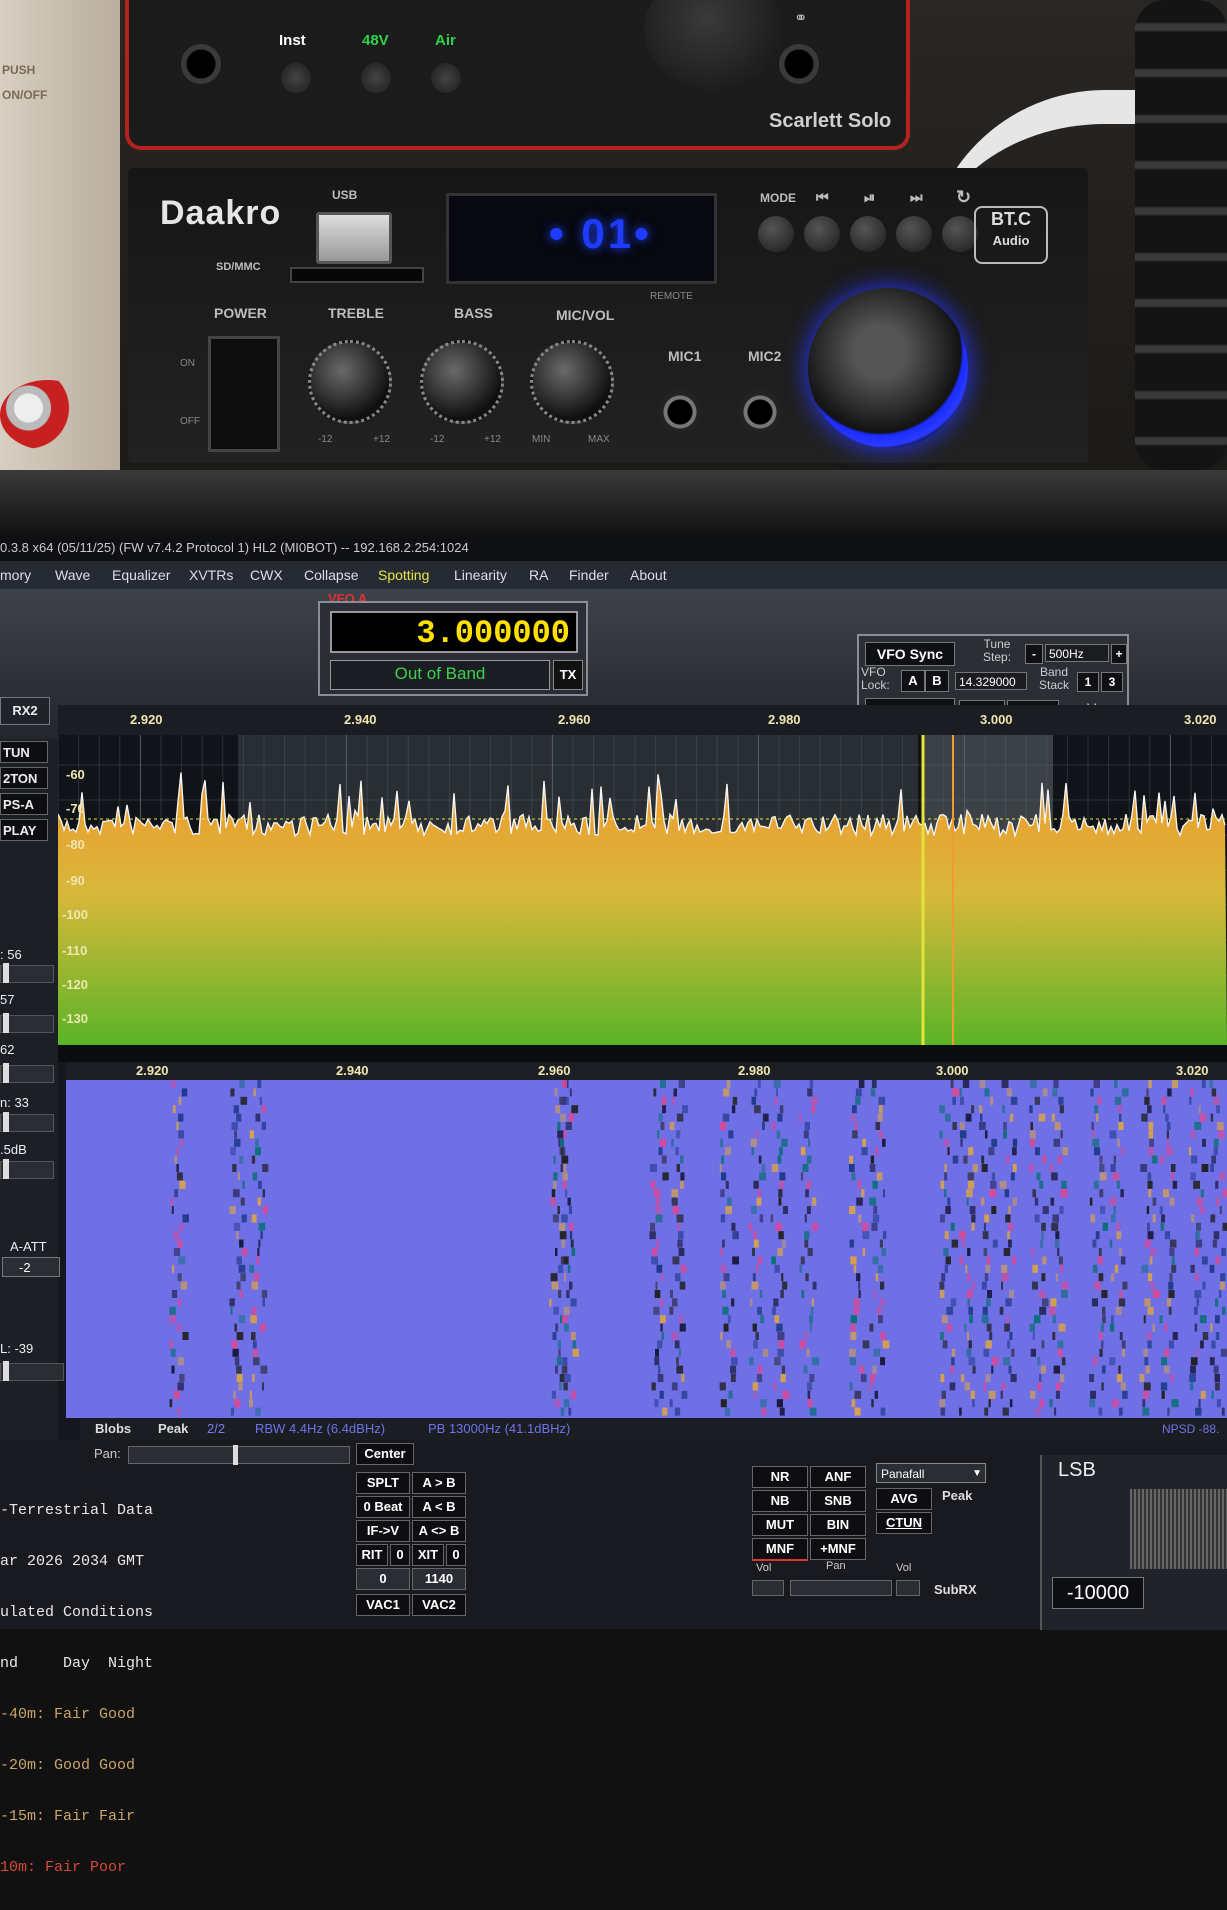 This screenshot has height=1910, width=1227. Describe the element at coordinates (1077, 1470) in the screenshot. I see `mode-label: LSB` at that location.